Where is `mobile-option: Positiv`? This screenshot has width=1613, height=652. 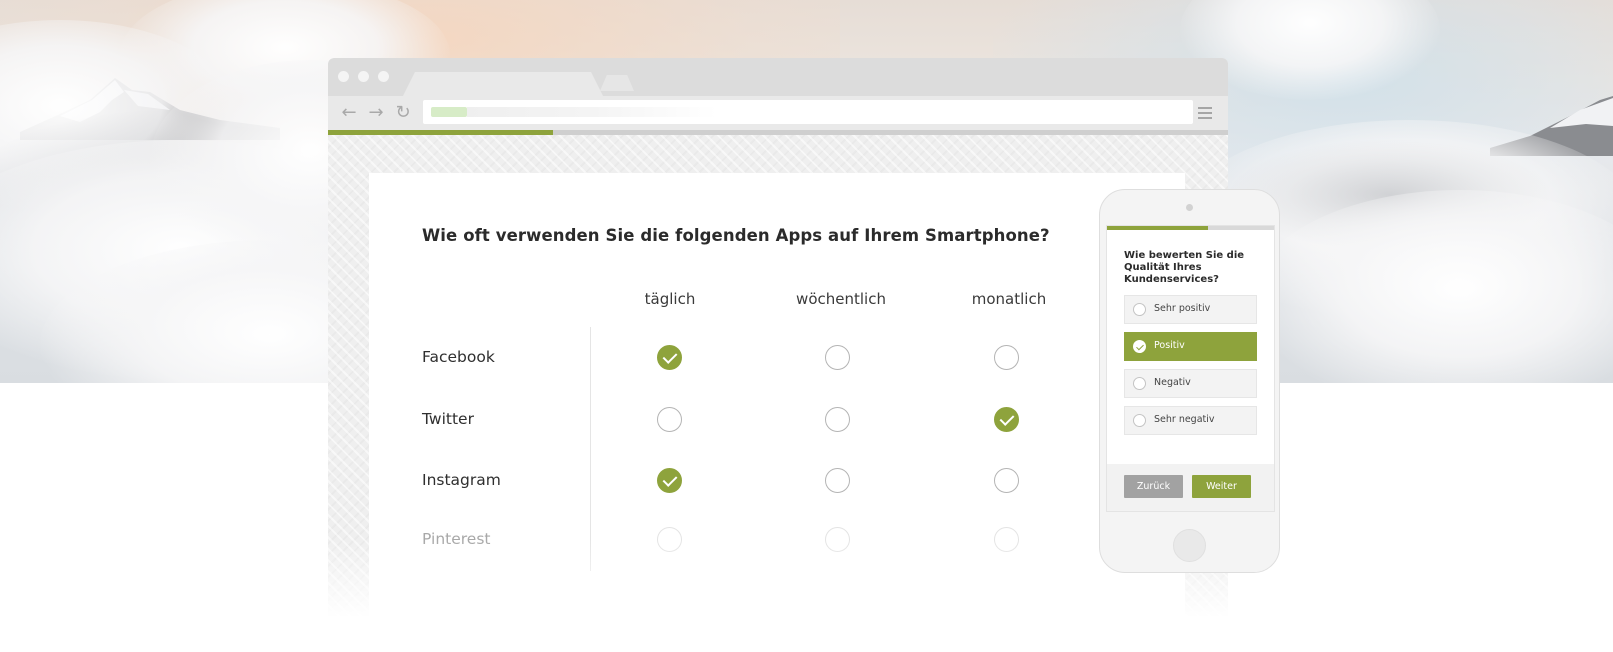 mobile-option: Positiv is located at coordinates (1190, 346).